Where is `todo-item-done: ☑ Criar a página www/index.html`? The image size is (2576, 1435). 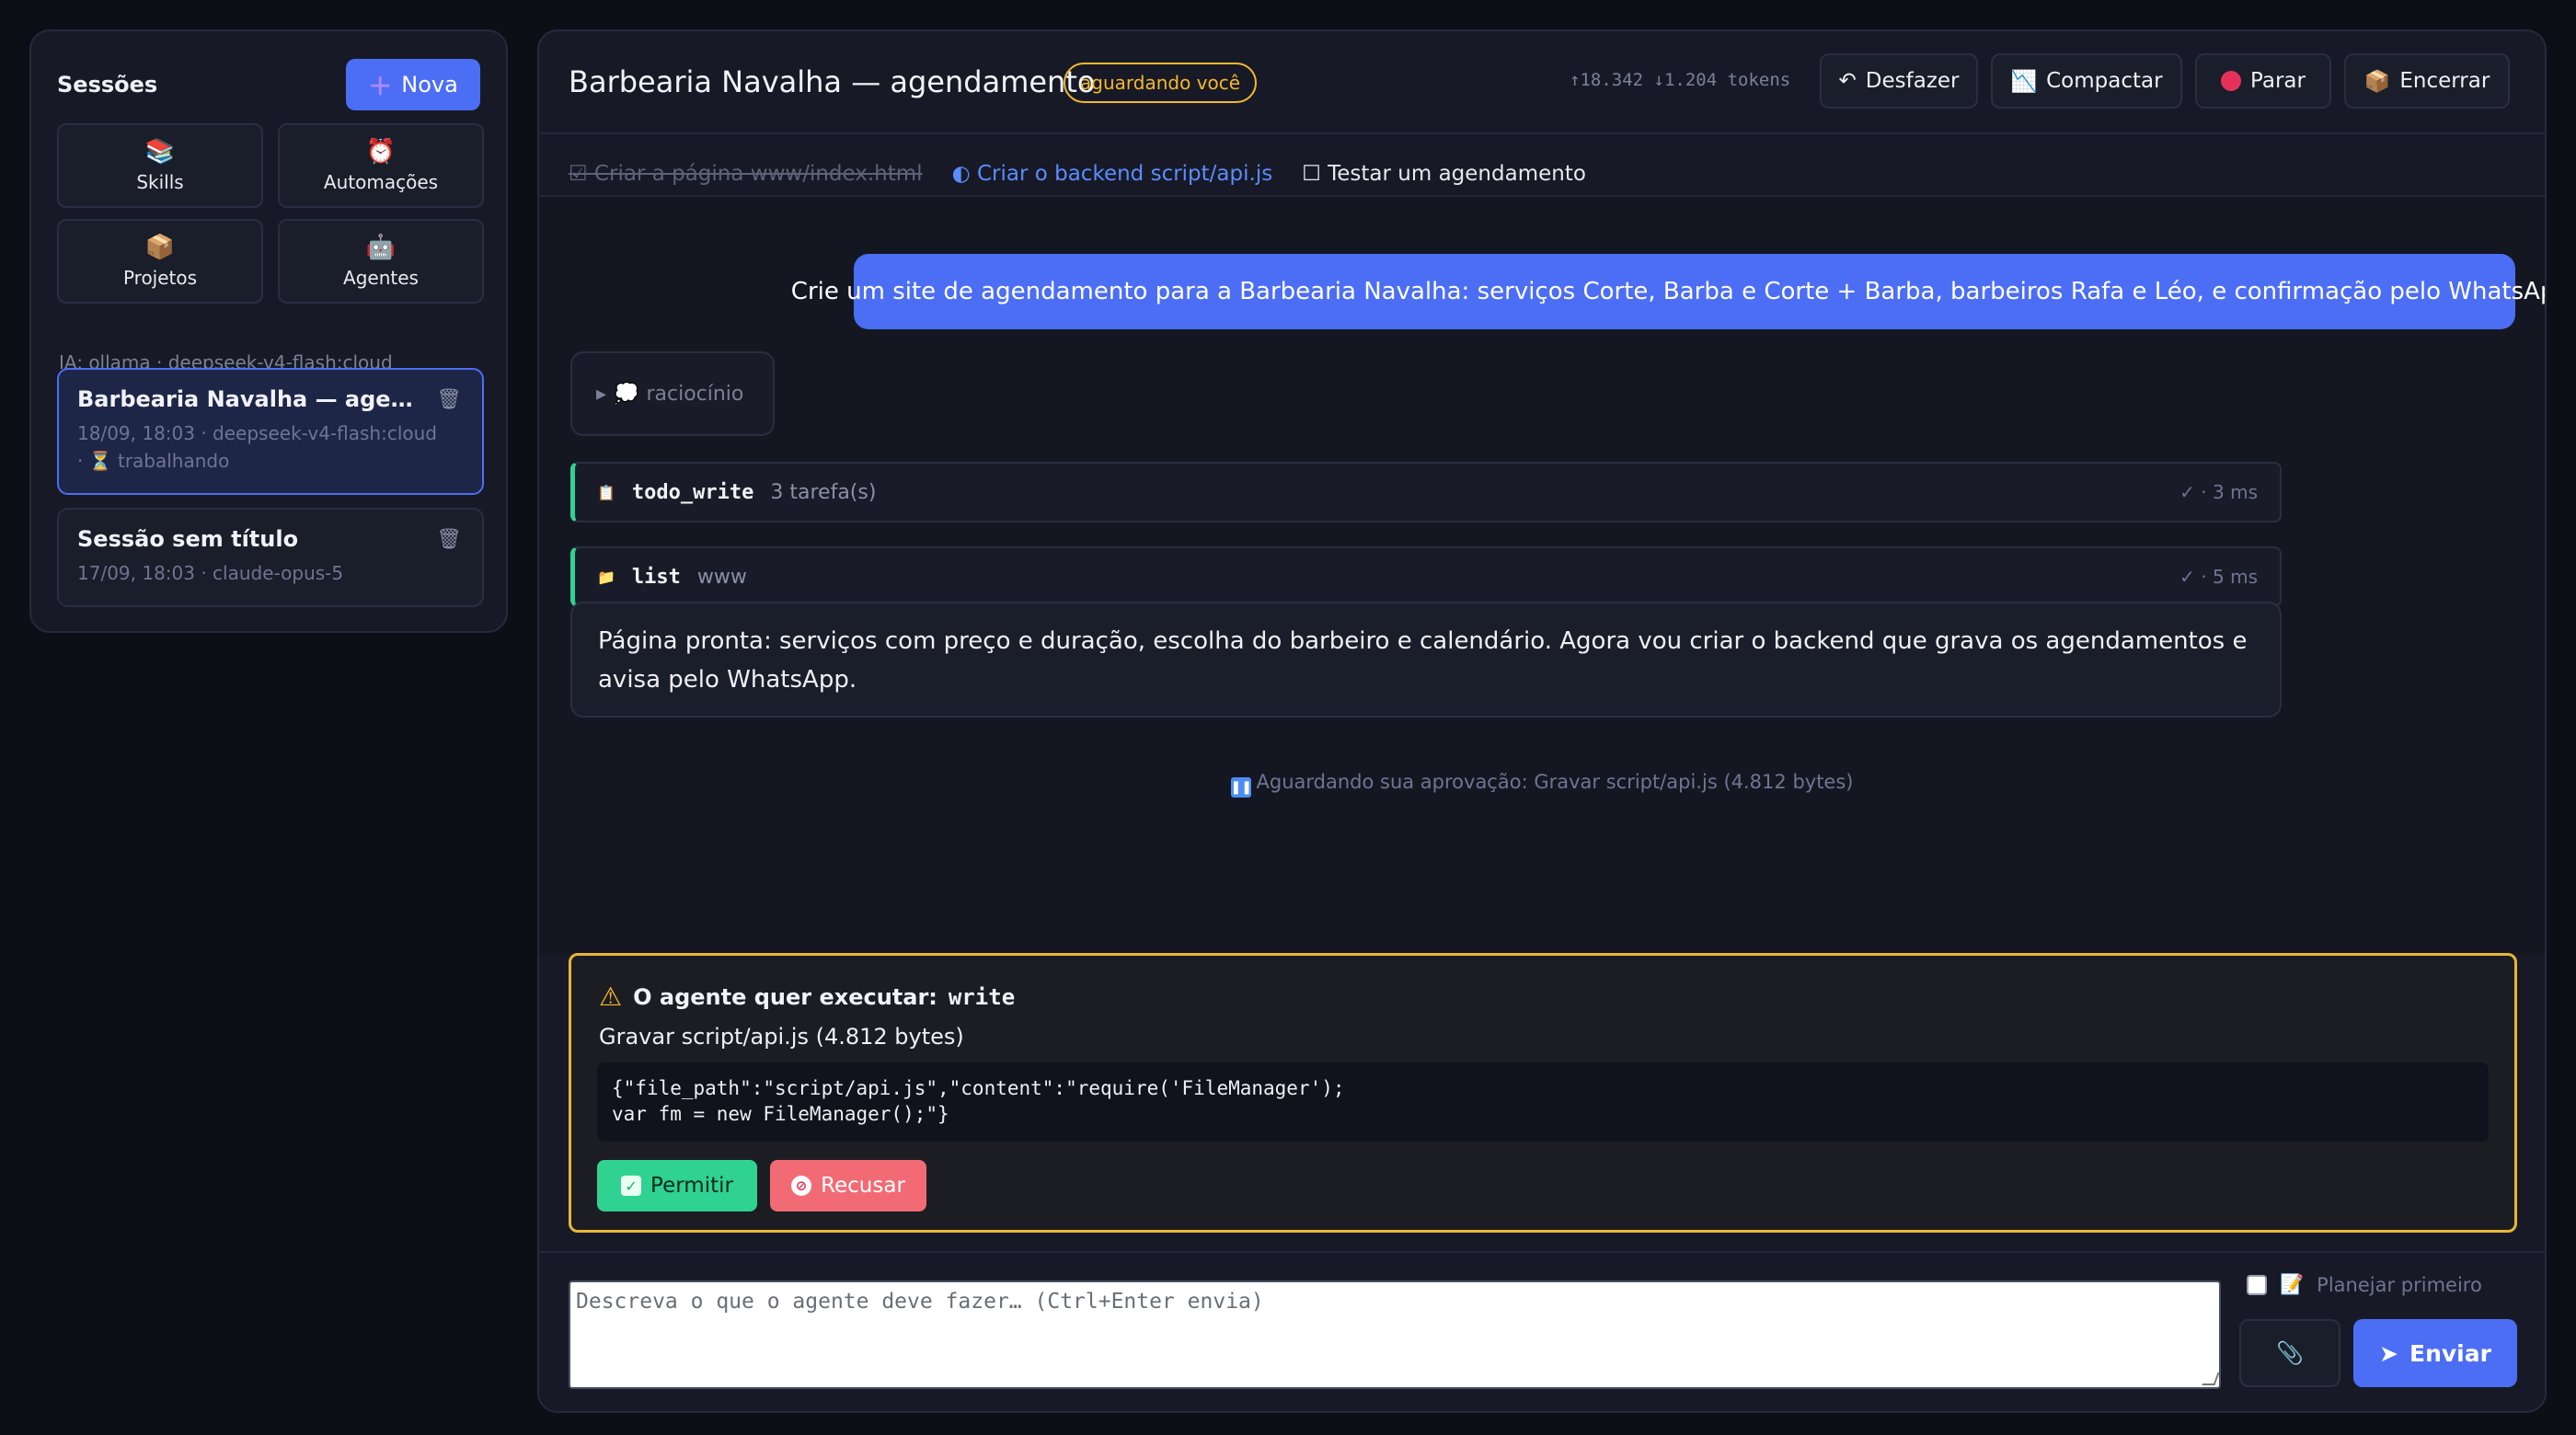 todo-item-done: ☑ Criar a página www/index.html is located at coordinates (746, 174).